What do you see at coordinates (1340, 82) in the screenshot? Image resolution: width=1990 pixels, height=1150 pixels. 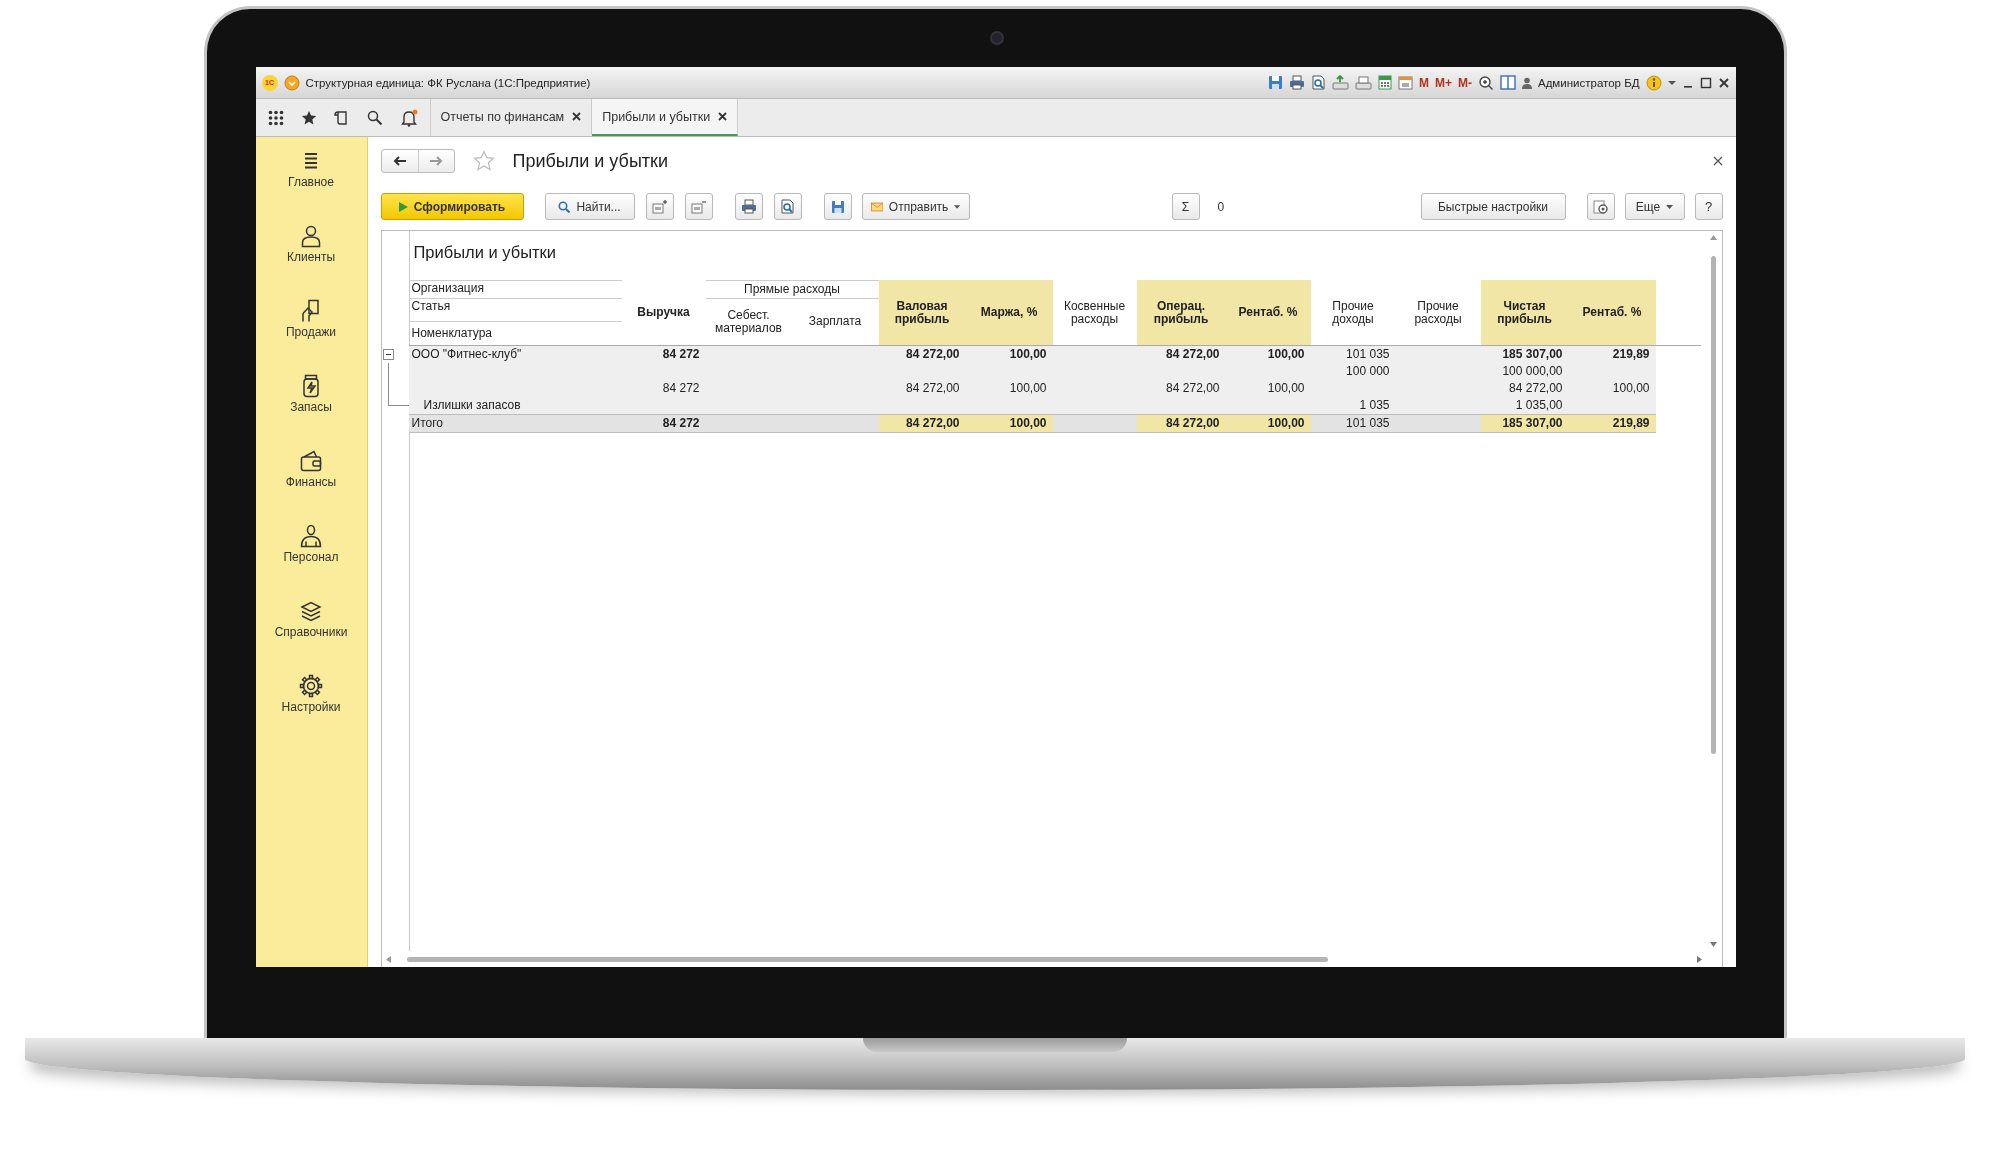 I see `upload-icon` at bounding box center [1340, 82].